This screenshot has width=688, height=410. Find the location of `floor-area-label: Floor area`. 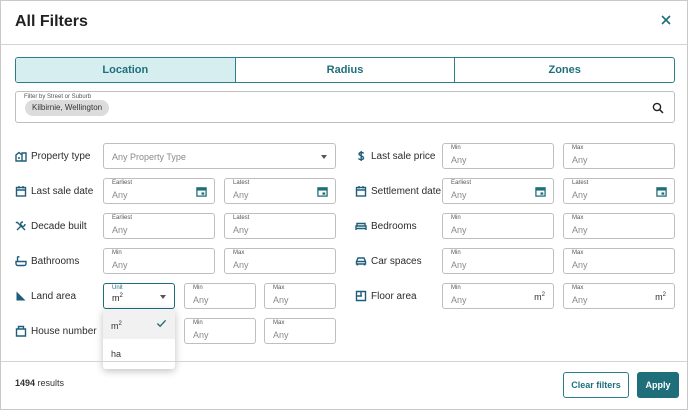

floor-area-label: Floor area is located at coordinates (386, 296).